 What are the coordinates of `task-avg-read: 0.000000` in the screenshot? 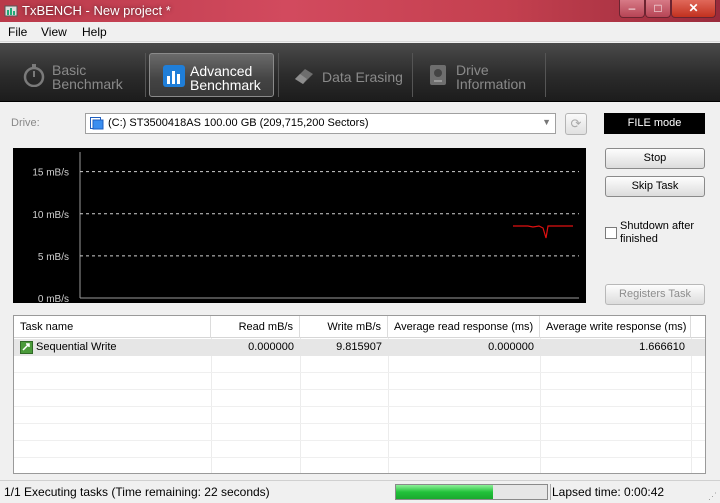 It's located at (511, 347).